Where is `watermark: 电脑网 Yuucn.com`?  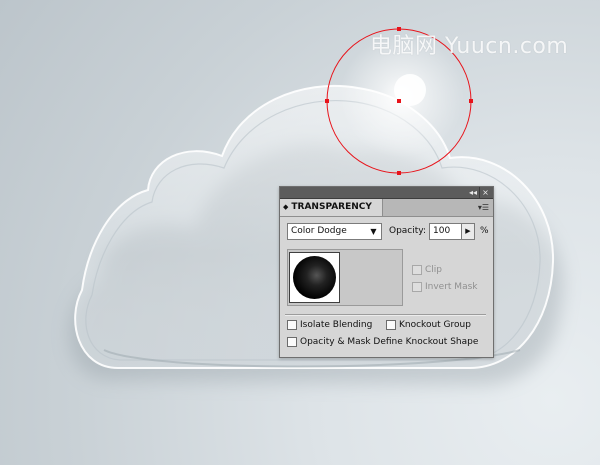 watermark: 电脑网 Yuucn.com is located at coordinates (469, 46).